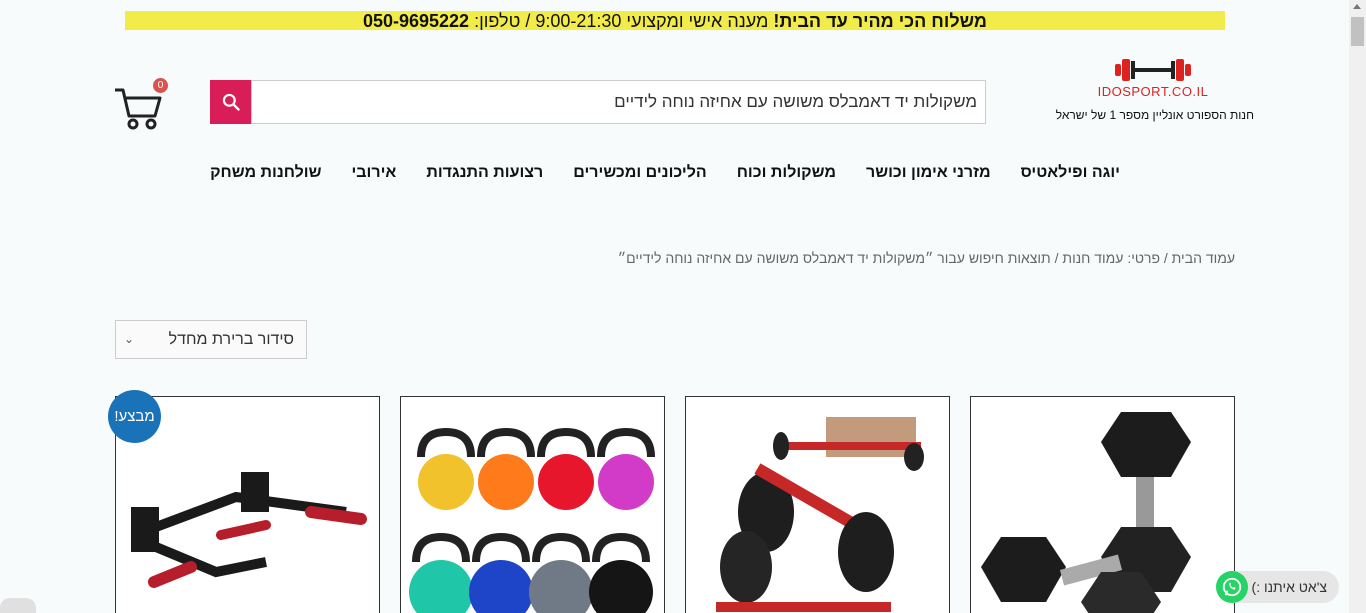 Image resolution: width=1366 pixels, height=613 pixels. What do you see at coordinates (265, 173) in the screenshot?
I see `nav-item-game-tables: שולחנות משחק` at bounding box center [265, 173].